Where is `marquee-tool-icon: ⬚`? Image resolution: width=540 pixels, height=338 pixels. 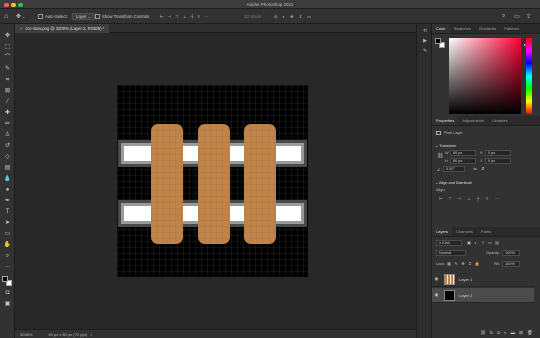
marquee-tool-icon: ⬚ is located at coordinates (7, 47).